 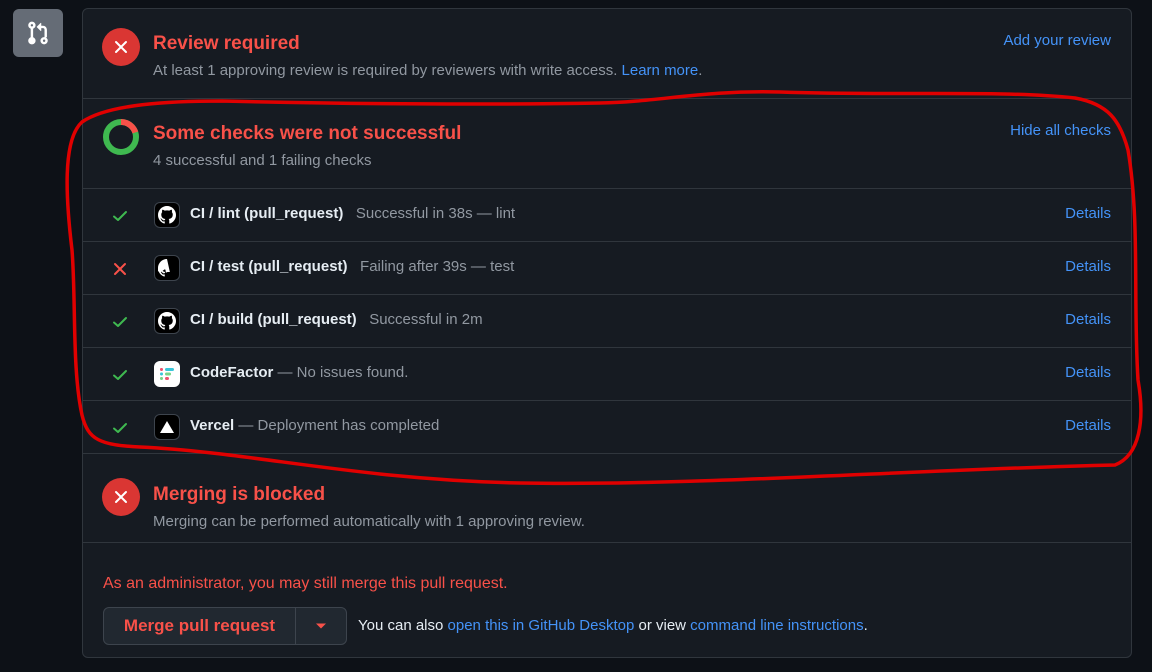 What do you see at coordinates (660, 70) in the screenshot?
I see `learn-more-link: Learn more` at bounding box center [660, 70].